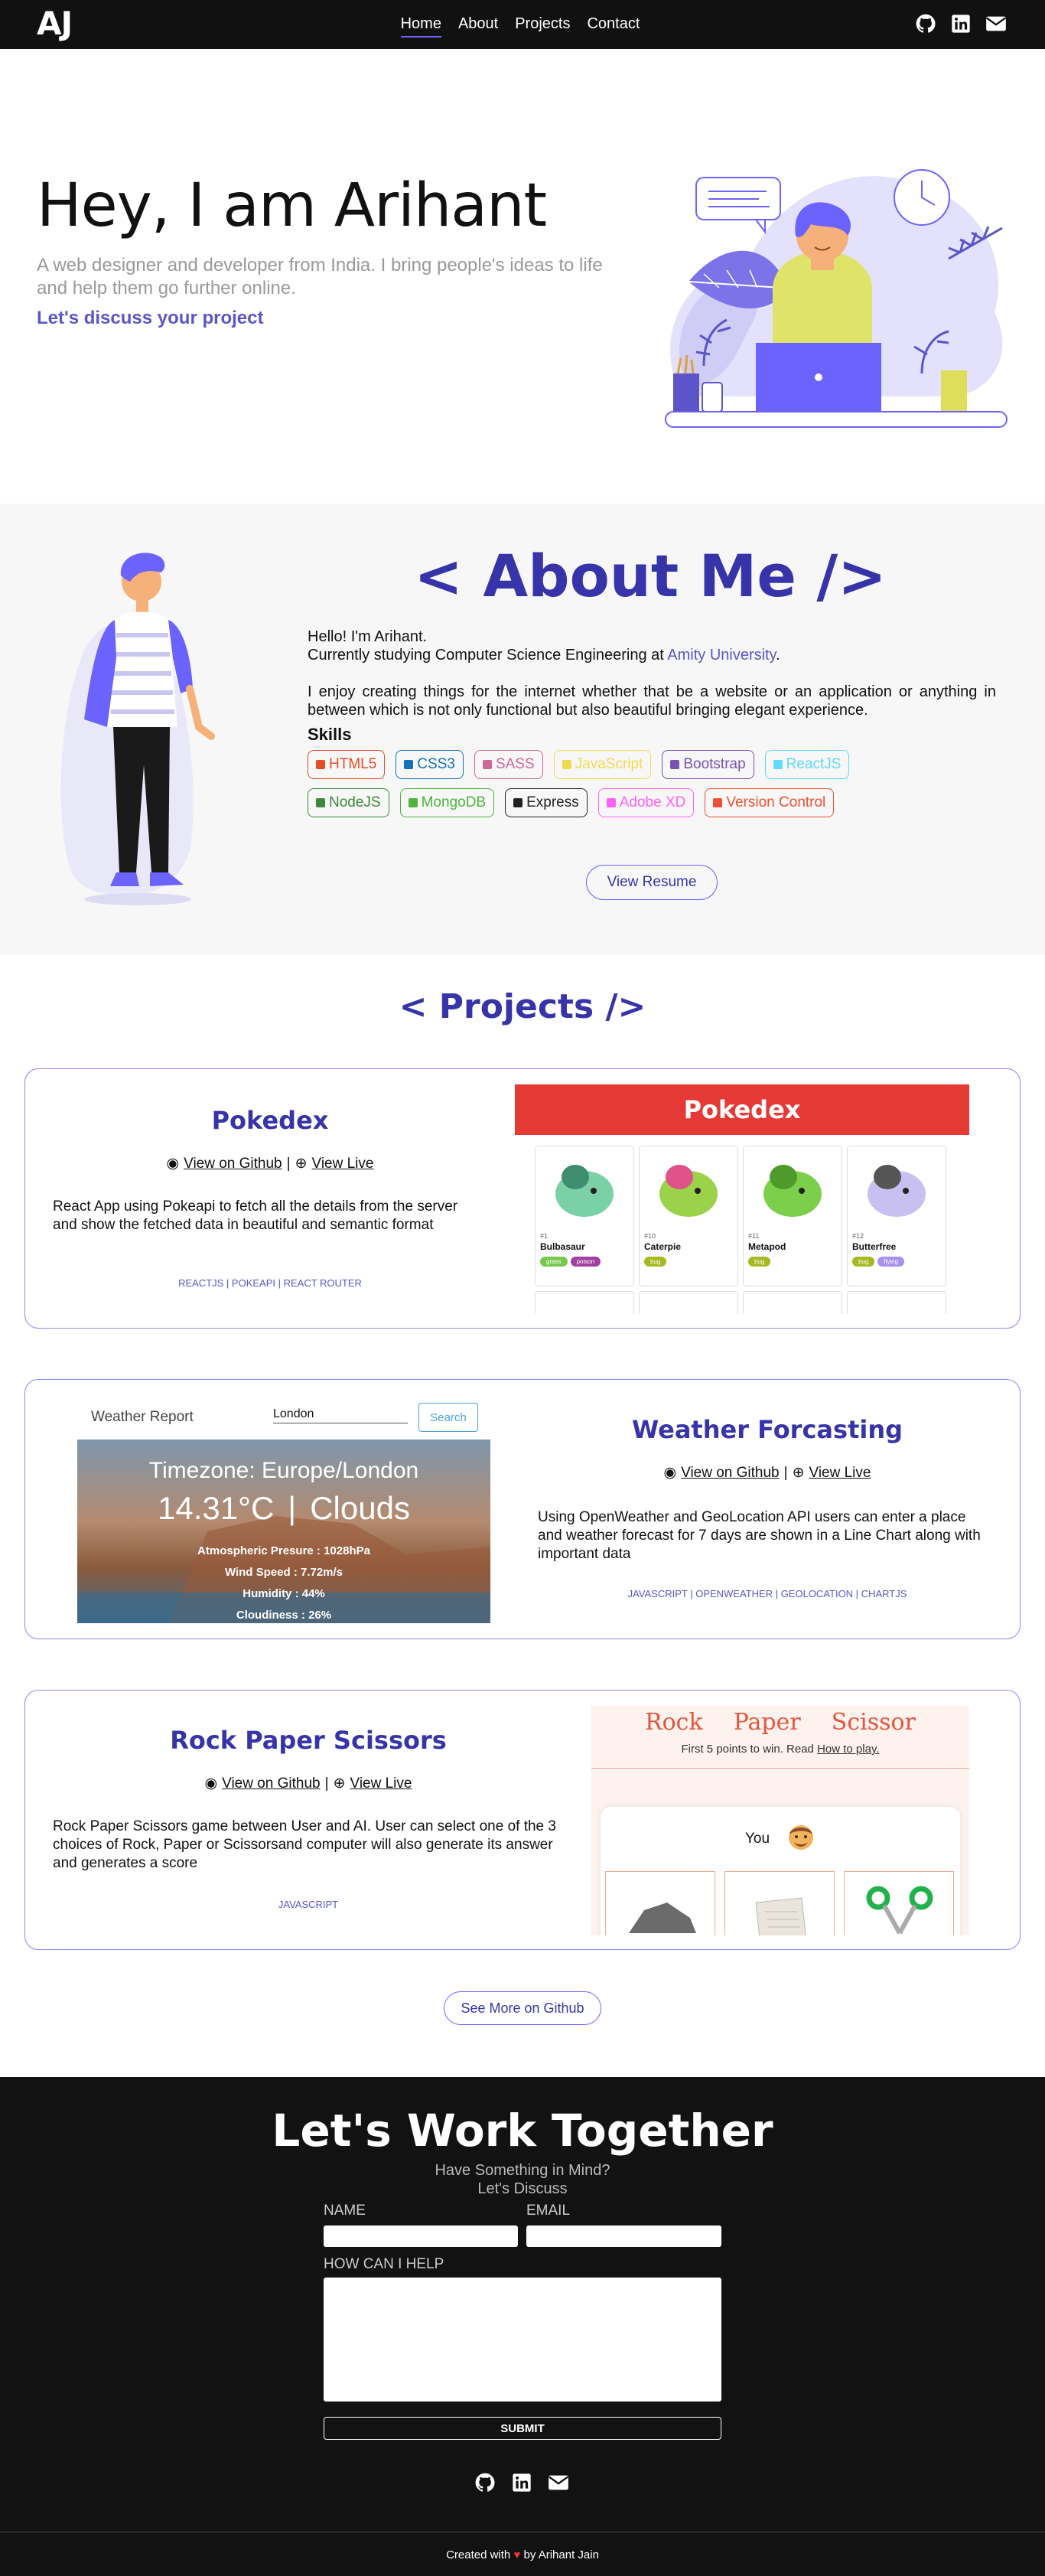  What do you see at coordinates (742, 1109) in the screenshot?
I see `pokedex-header: Pokedex` at bounding box center [742, 1109].